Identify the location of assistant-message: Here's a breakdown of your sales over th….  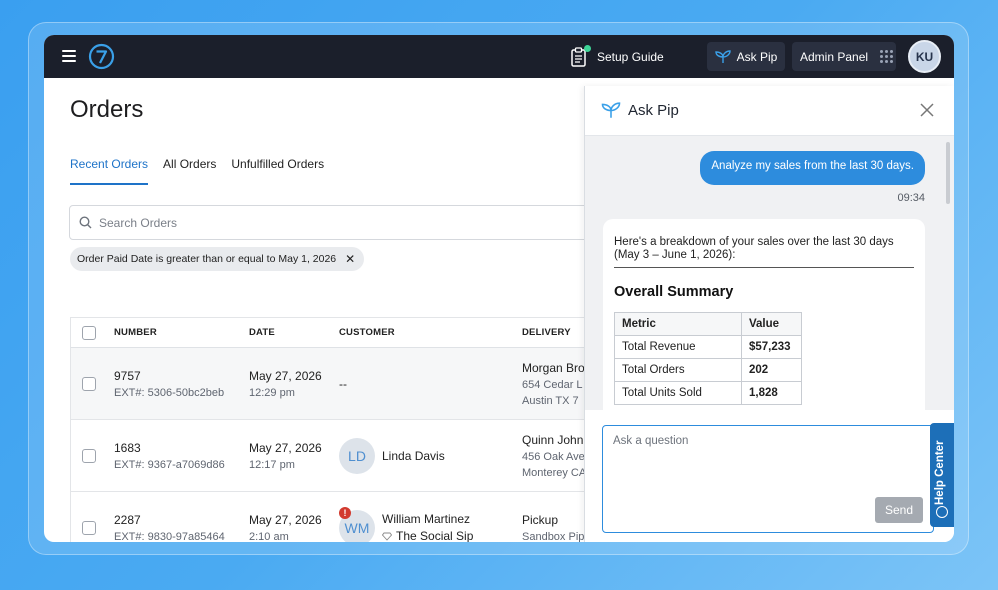
(764, 314).